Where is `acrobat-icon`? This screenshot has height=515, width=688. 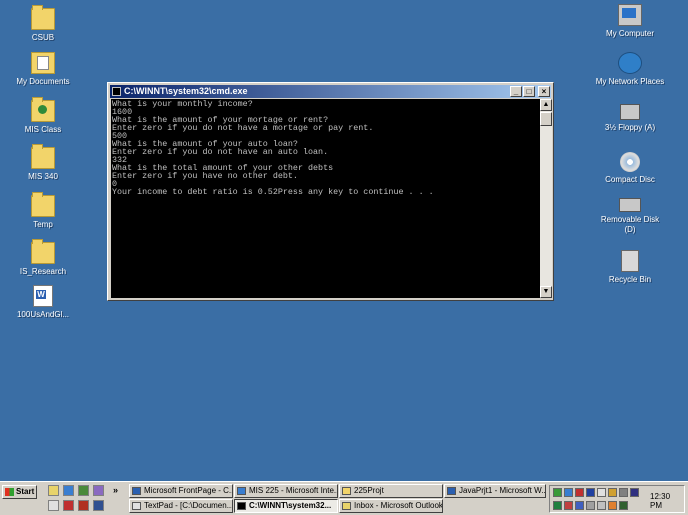
acrobat-icon is located at coordinates (68, 505).